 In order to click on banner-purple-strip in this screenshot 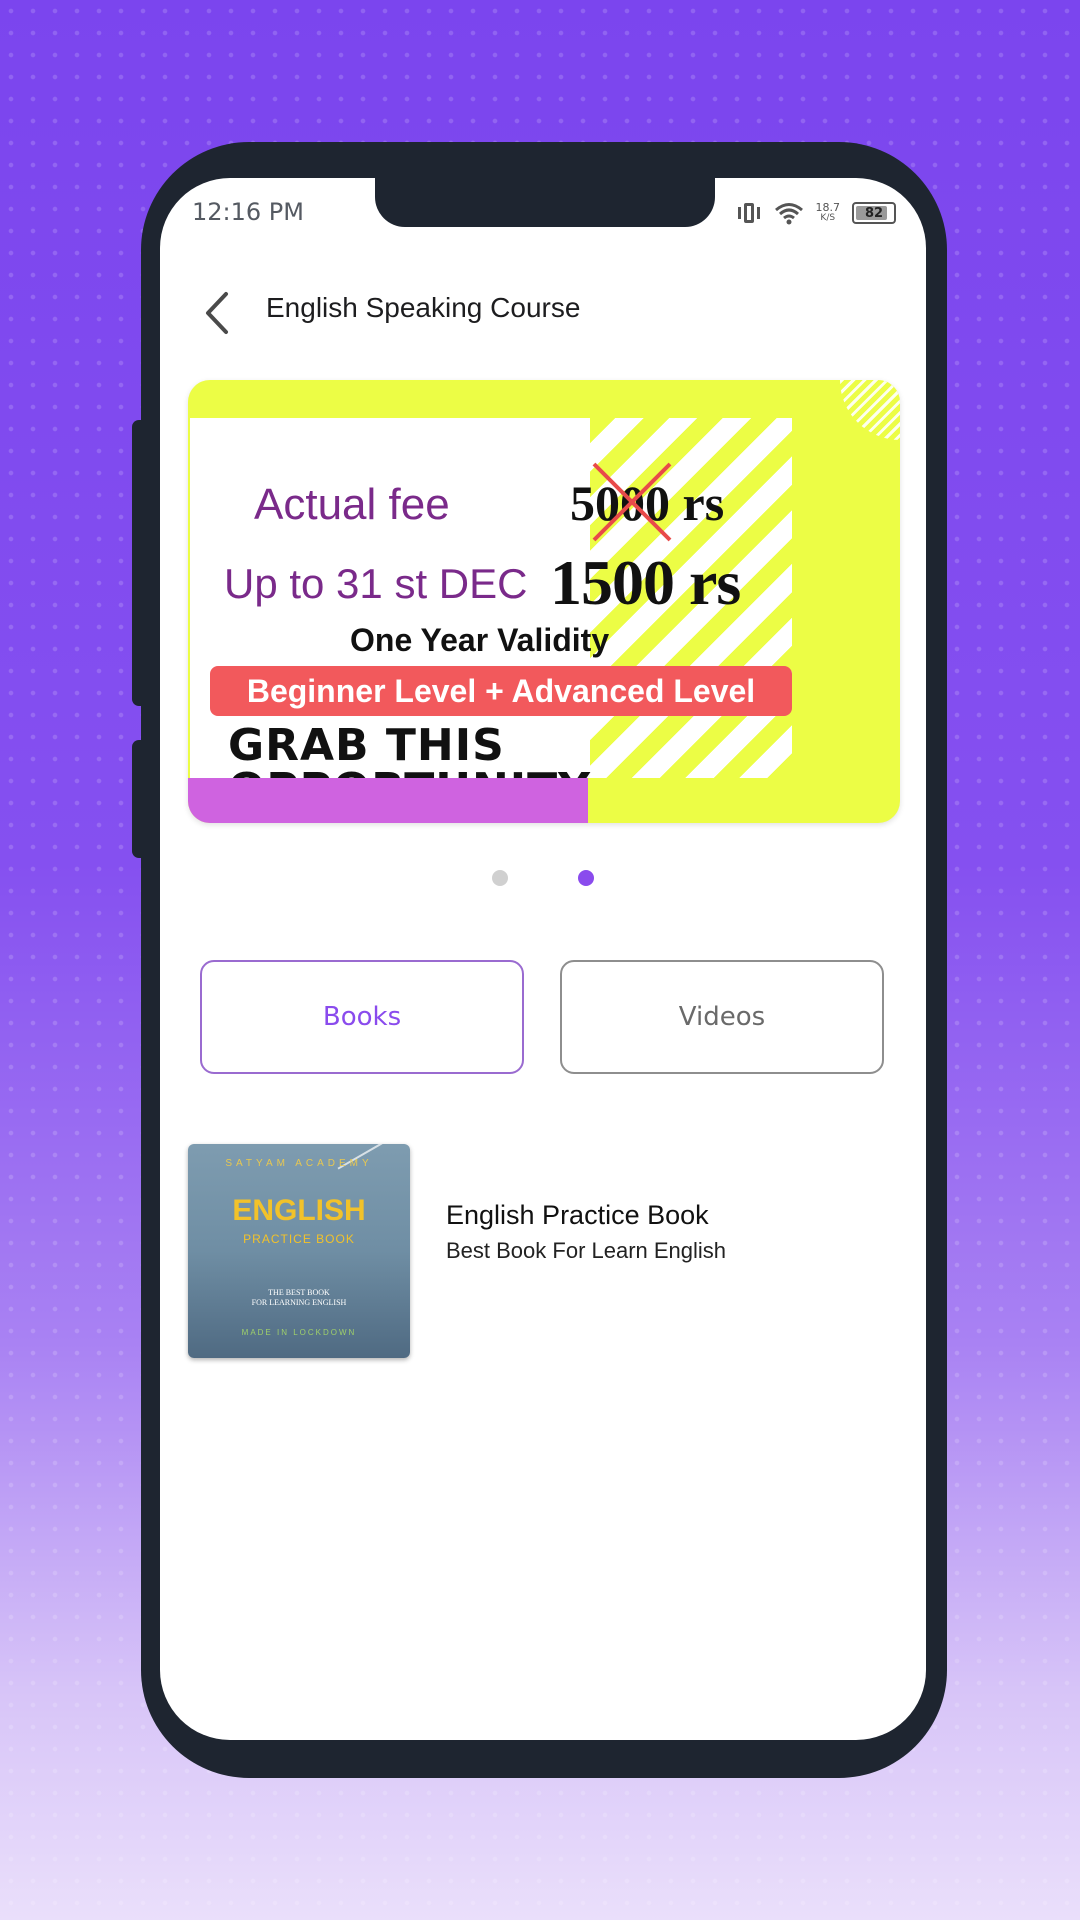, I will do `click(388, 800)`.